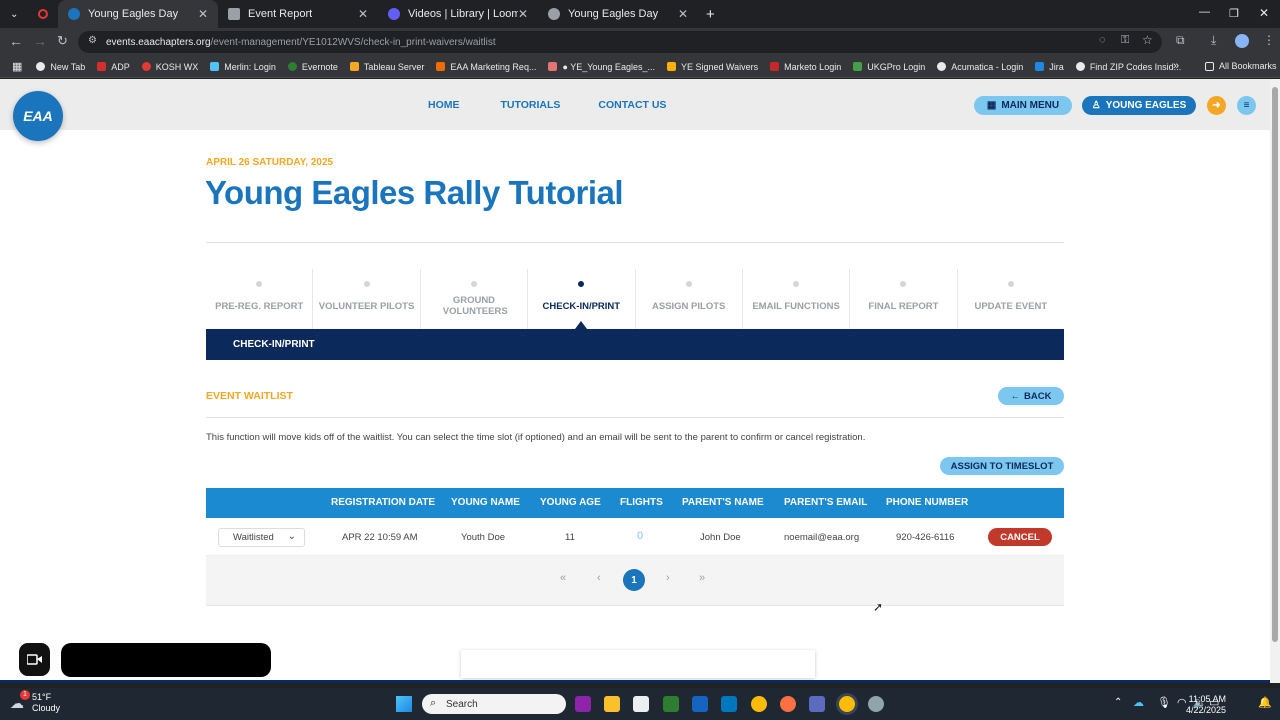 The image size is (1280, 720). Describe the element at coordinates (92, 40) in the screenshot. I see `site-info-icon: ⚙` at that location.